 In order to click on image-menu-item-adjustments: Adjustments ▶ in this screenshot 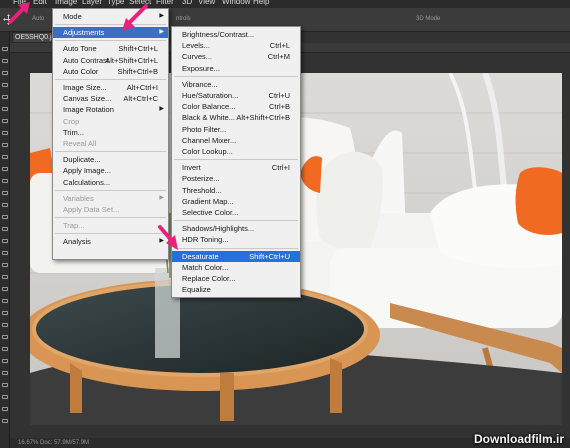, I will do `click(110, 33)`.